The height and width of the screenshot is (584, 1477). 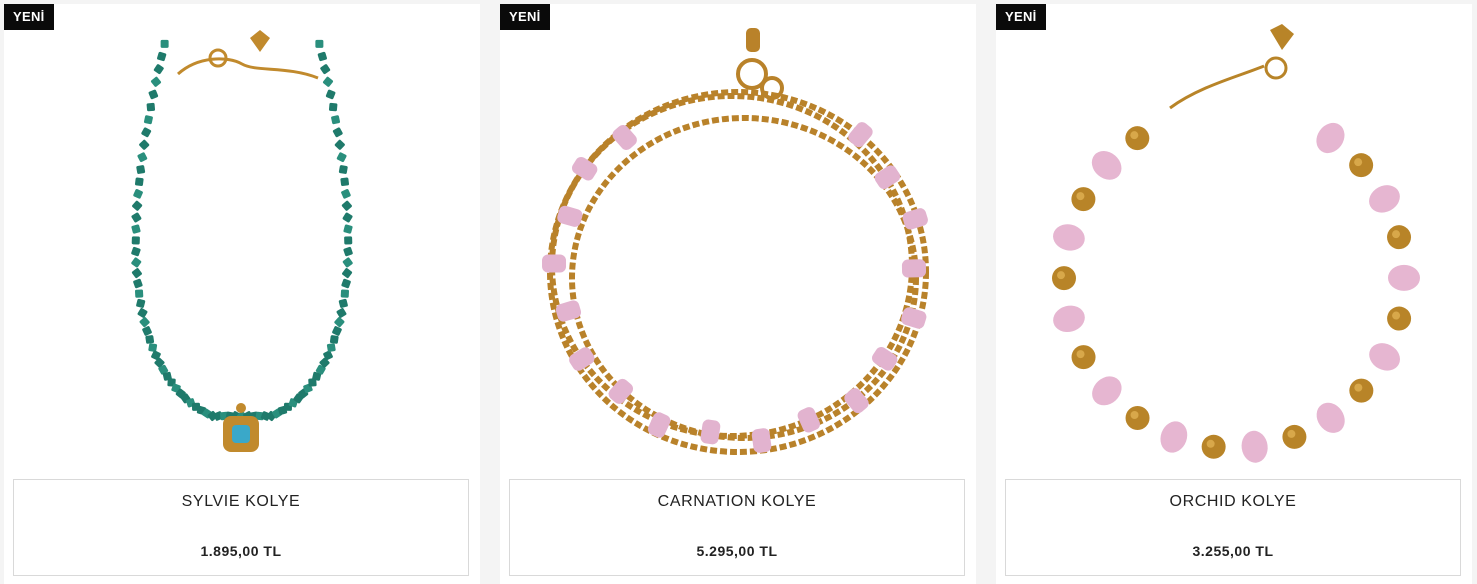 What do you see at coordinates (241, 502) in the screenshot?
I see `product-name: SYLVIE KOLYE` at bounding box center [241, 502].